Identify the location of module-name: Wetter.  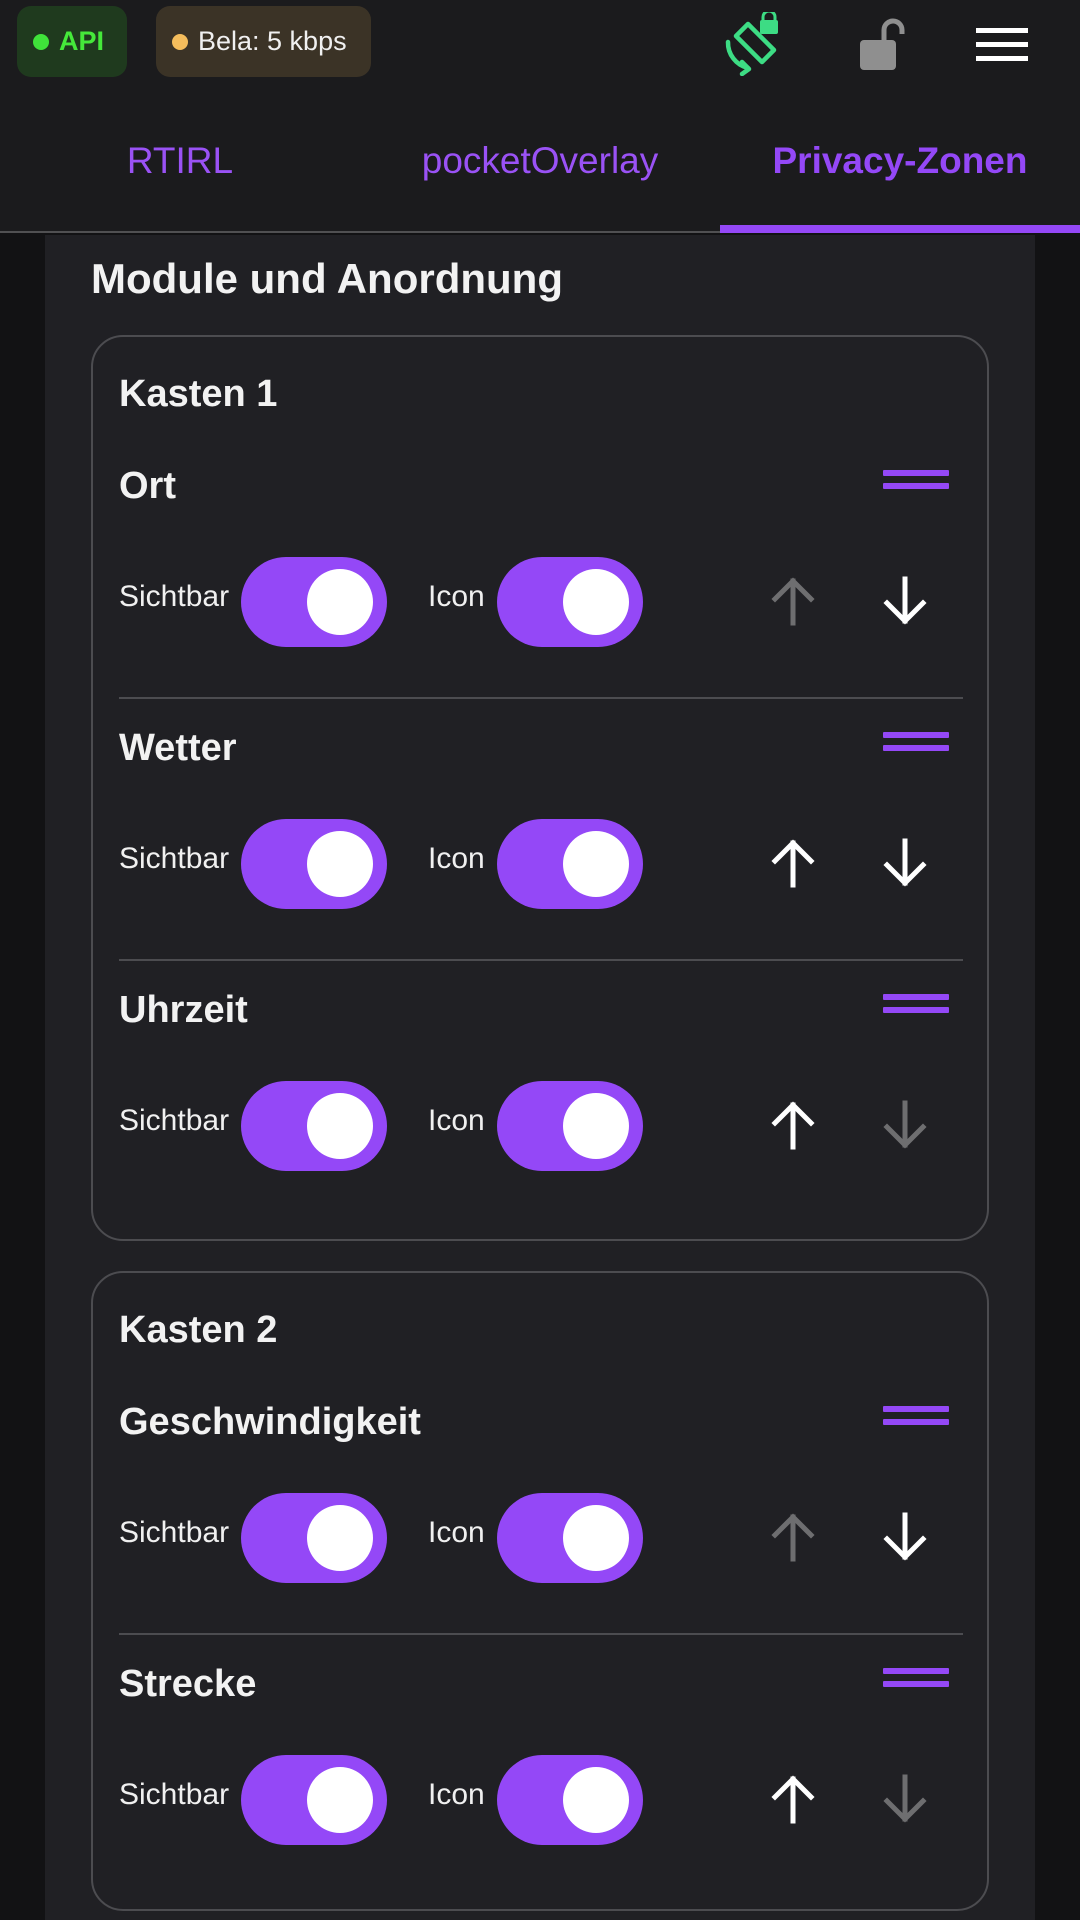
(178, 748).